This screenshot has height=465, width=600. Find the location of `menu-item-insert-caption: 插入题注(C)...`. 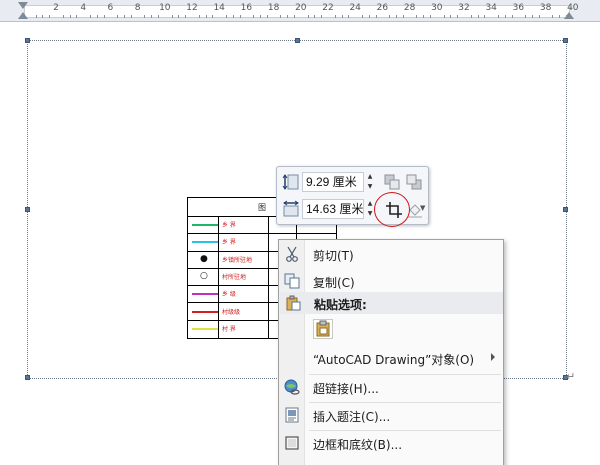

menu-item-insert-caption: 插入题注(C)... is located at coordinates (391, 415).